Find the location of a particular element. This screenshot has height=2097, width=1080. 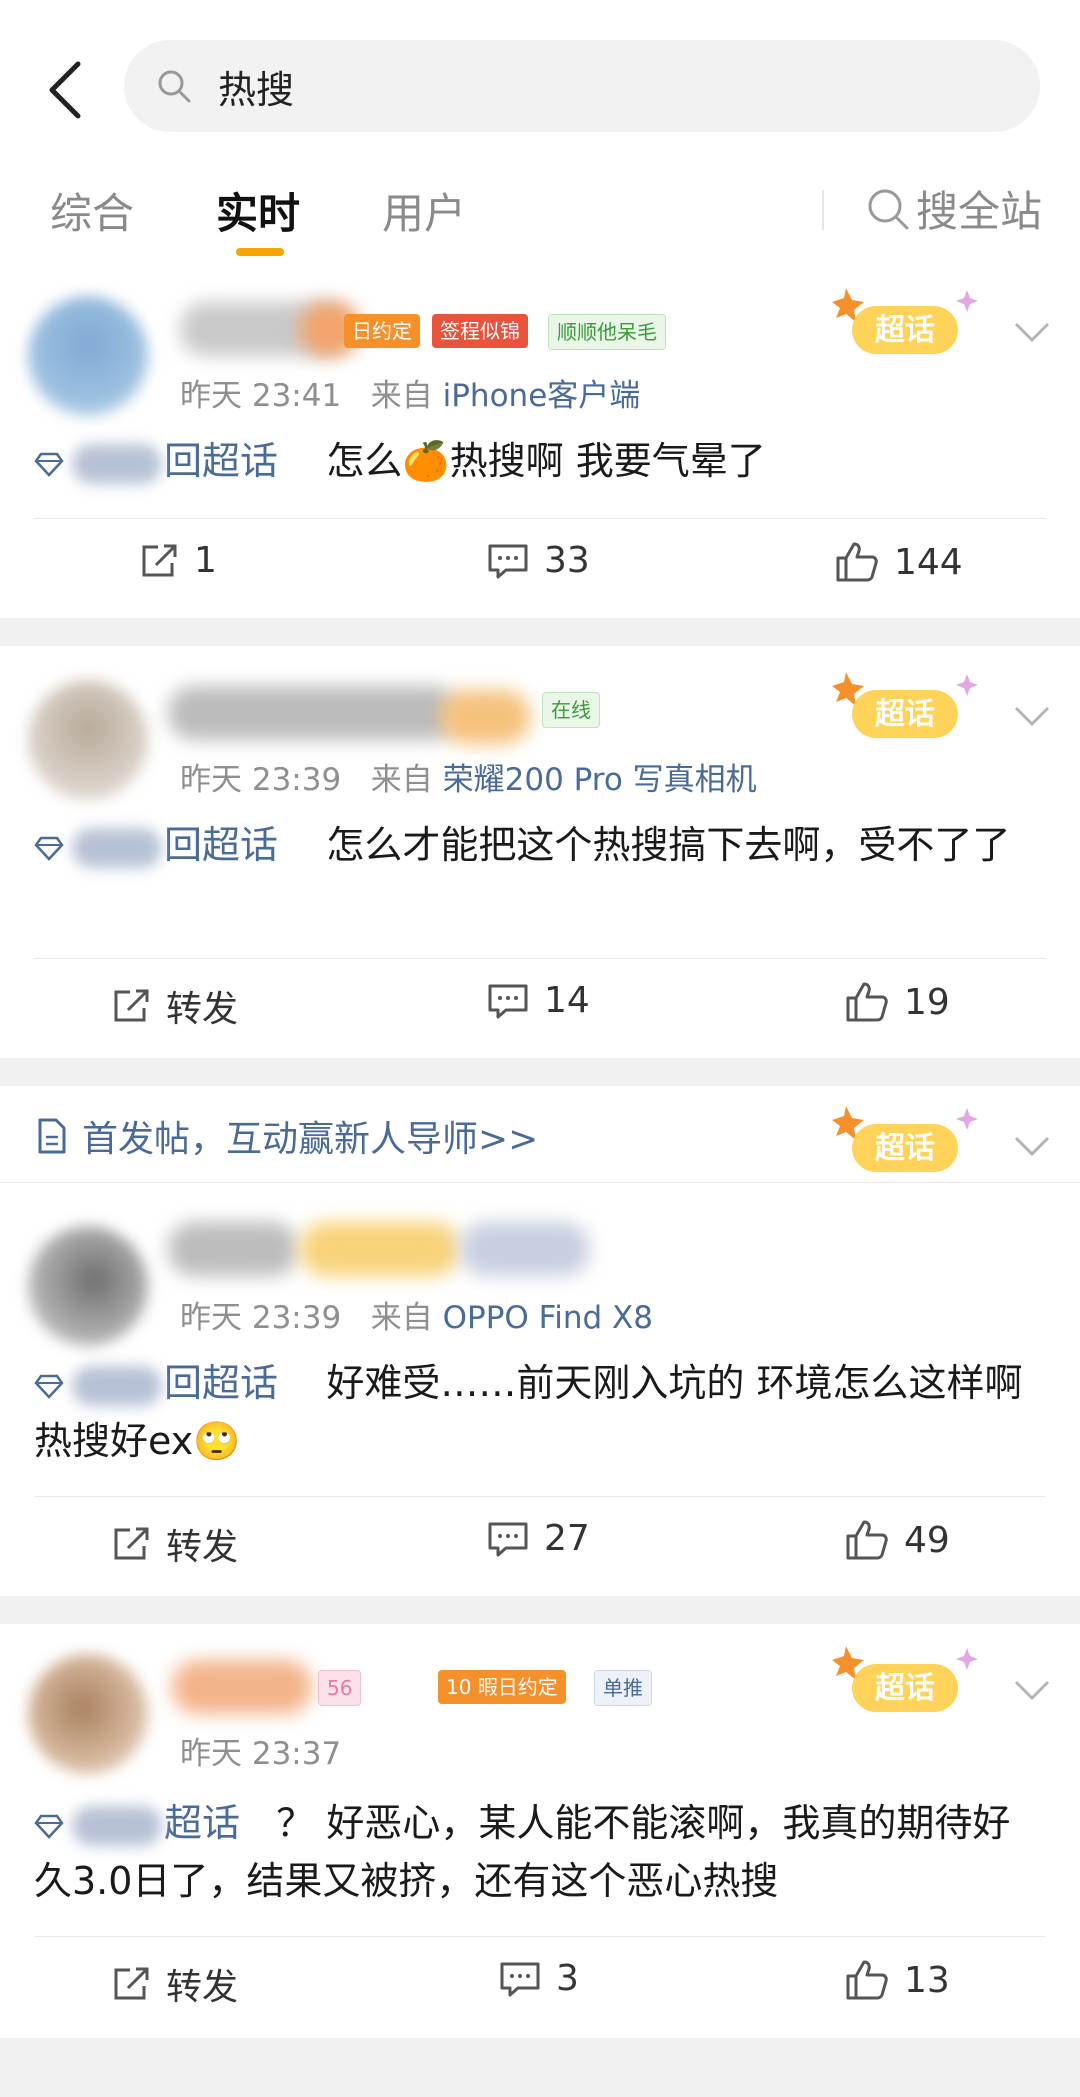

user-badge: 顺顺他呆毛 is located at coordinates (607, 332).